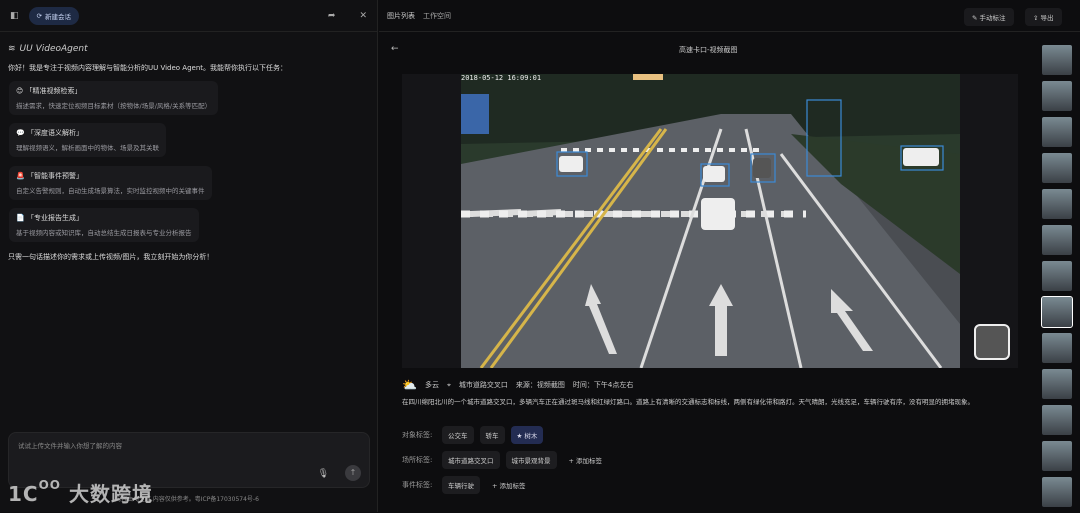  I want to click on location-icon: ⌖, so click(448, 384).